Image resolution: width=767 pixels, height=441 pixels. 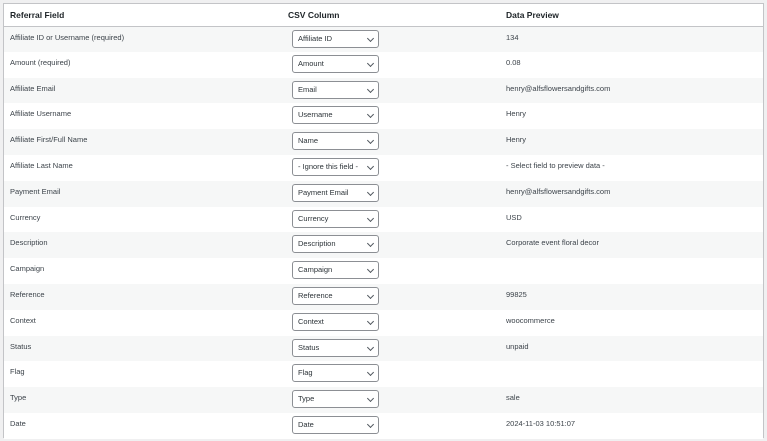 I want to click on table-row: Context Context woocommerce, so click(x=383, y=322).